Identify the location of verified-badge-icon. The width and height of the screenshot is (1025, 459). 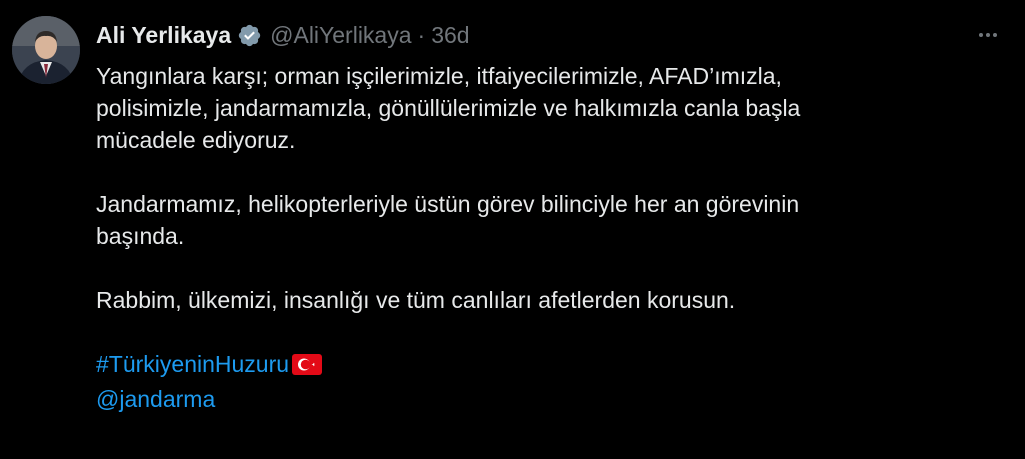
(249, 35).